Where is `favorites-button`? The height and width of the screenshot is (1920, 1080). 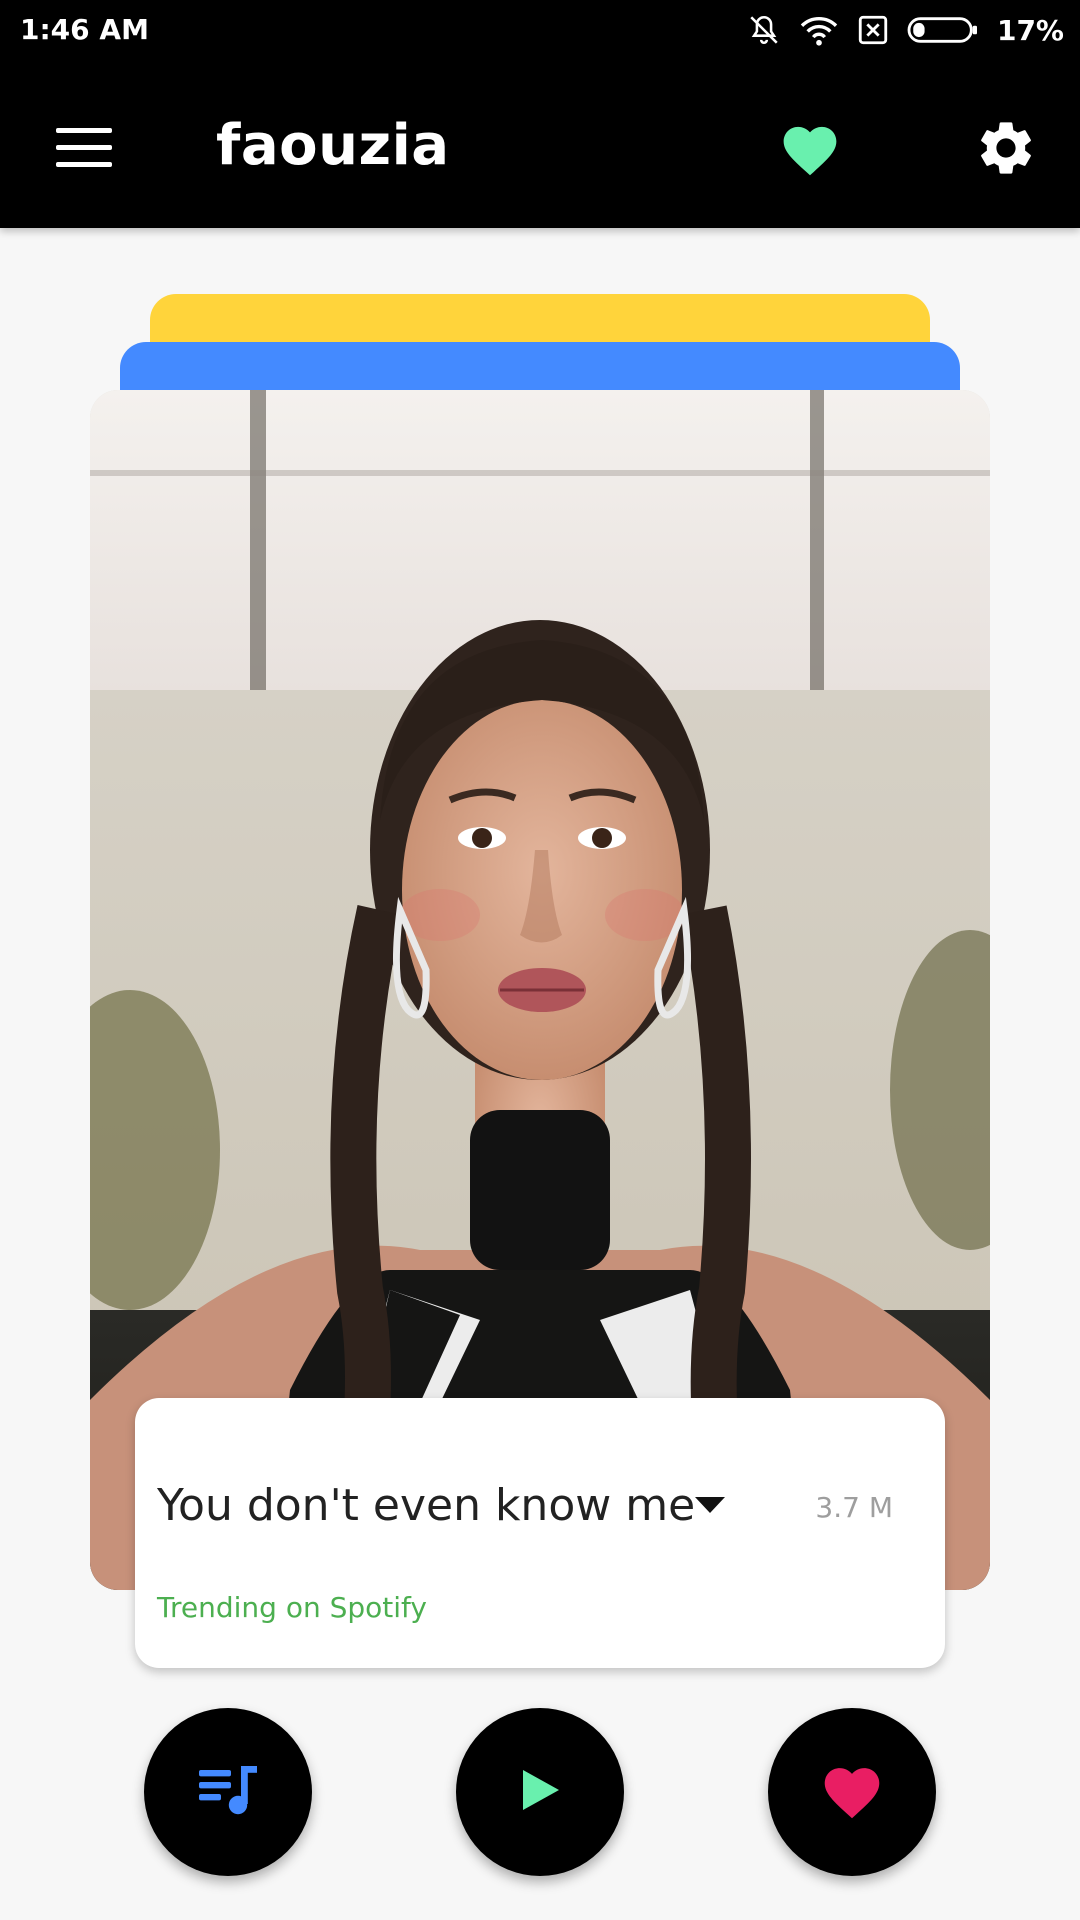
favorites-button is located at coordinates (810, 150).